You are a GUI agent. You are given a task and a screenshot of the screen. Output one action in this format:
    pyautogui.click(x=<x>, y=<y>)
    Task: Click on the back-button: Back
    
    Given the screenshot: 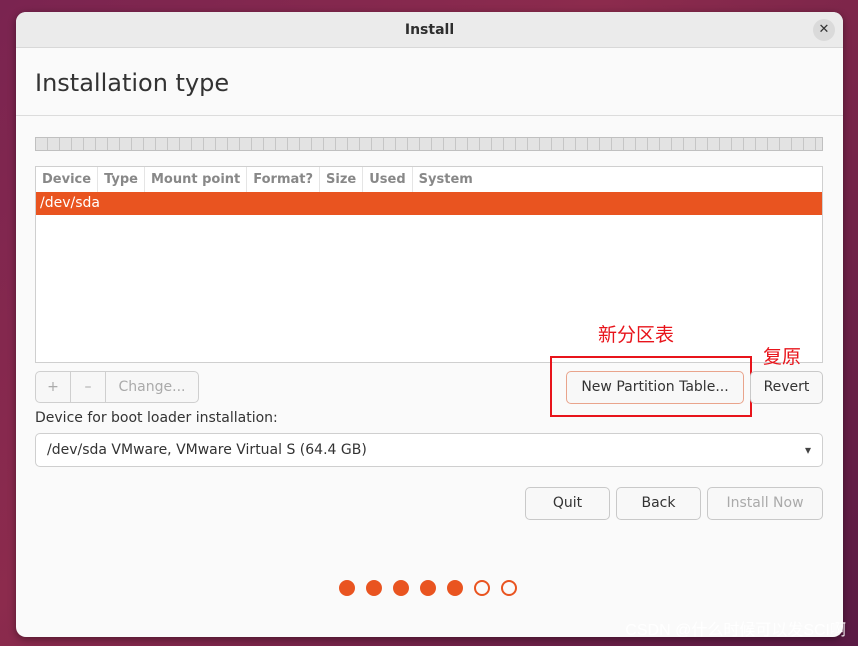 What is the action you would take?
    pyautogui.click(x=658, y=503)
    